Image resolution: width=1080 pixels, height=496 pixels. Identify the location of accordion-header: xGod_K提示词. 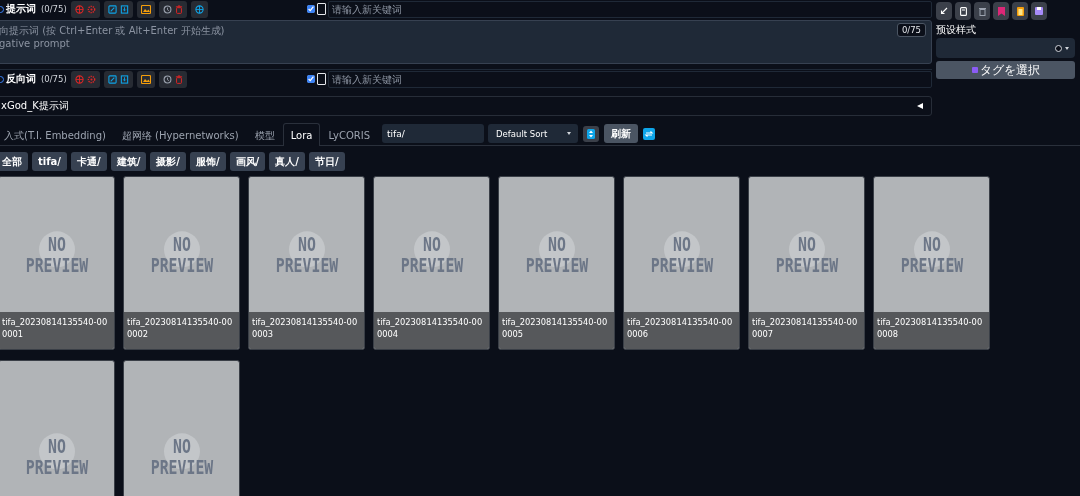
(466, 106).